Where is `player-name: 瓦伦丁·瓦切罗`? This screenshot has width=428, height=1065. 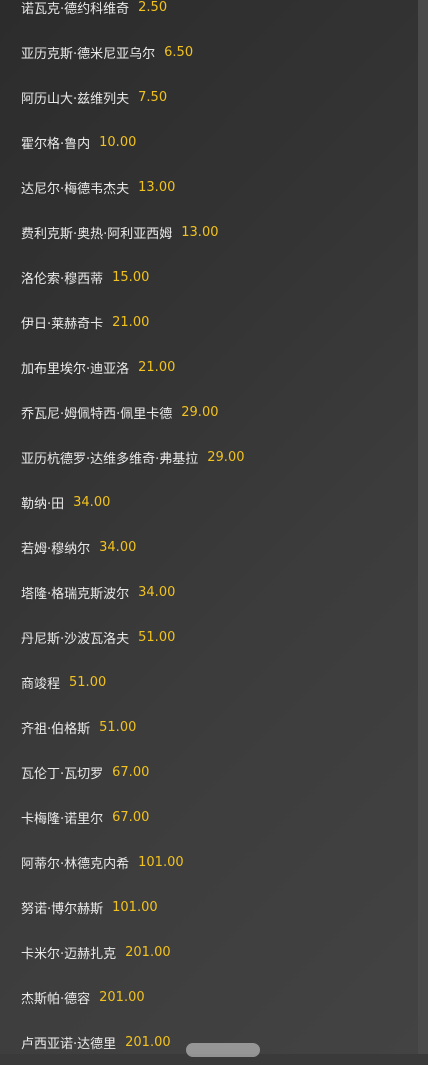
player-name: 瓦伦丁·瓦切罗 is located at coordinates (62, 774).